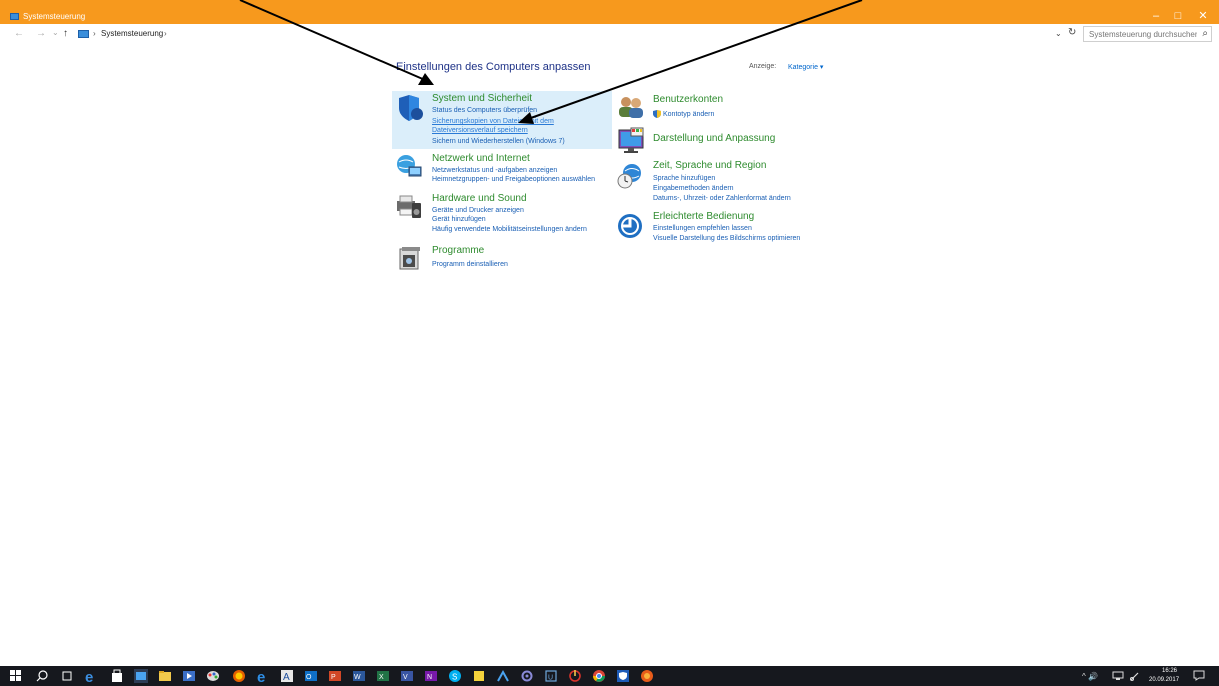 The image size is (1219, 686). What do you see at coordinates (481, 159) in the screenshot?
I see `category-network-internet: Netzwerk und Internet` at bounding box center [481, 159].